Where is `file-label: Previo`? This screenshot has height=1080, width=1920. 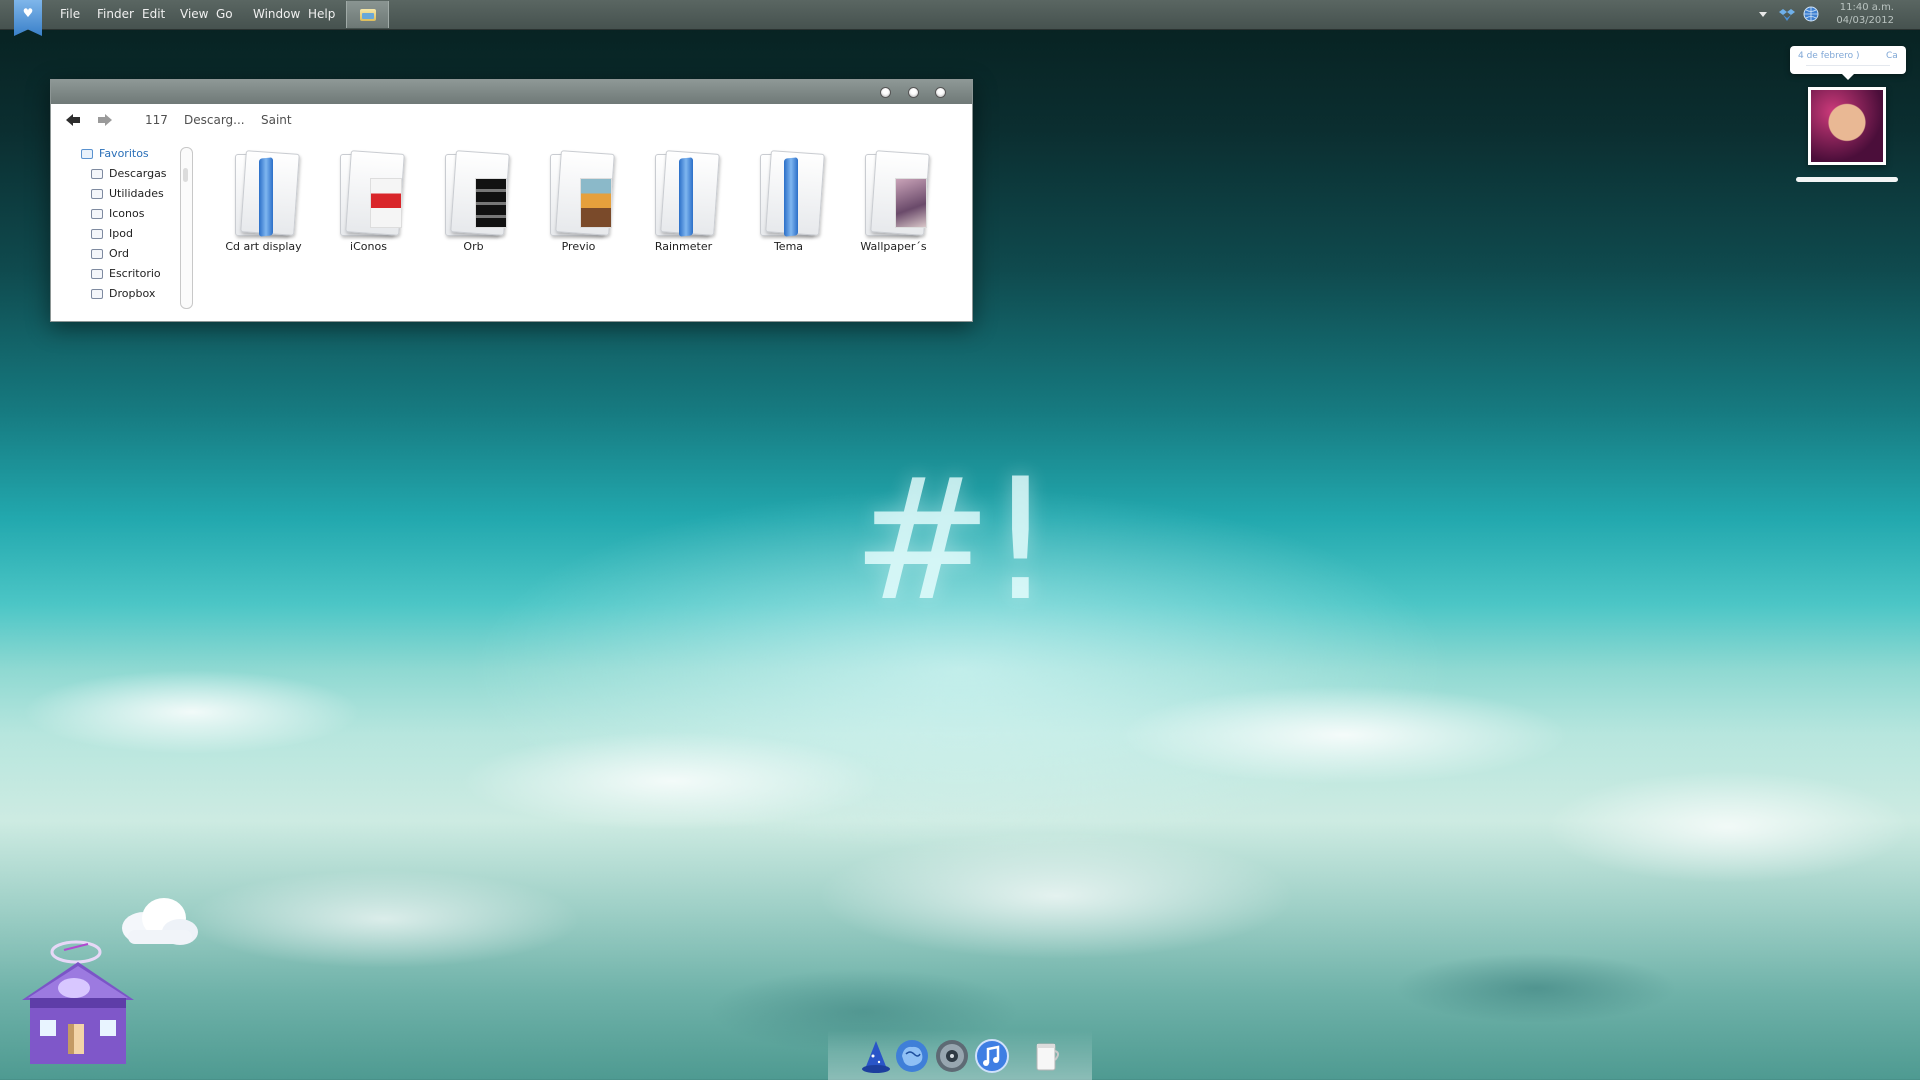
file-label: Previo is located at coordinates (578, 246).